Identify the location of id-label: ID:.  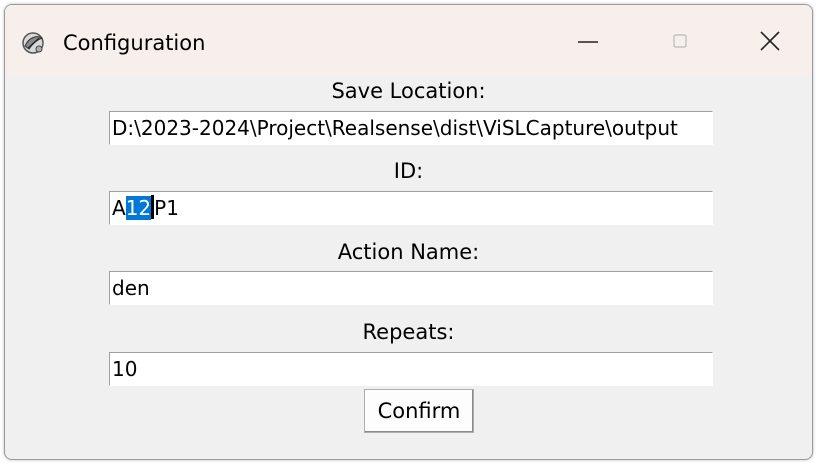
(408, 171).